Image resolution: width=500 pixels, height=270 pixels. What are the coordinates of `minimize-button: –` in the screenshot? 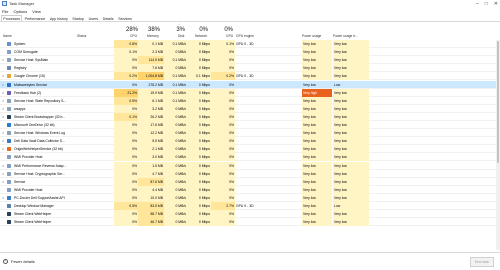 It's located at (477, 4).